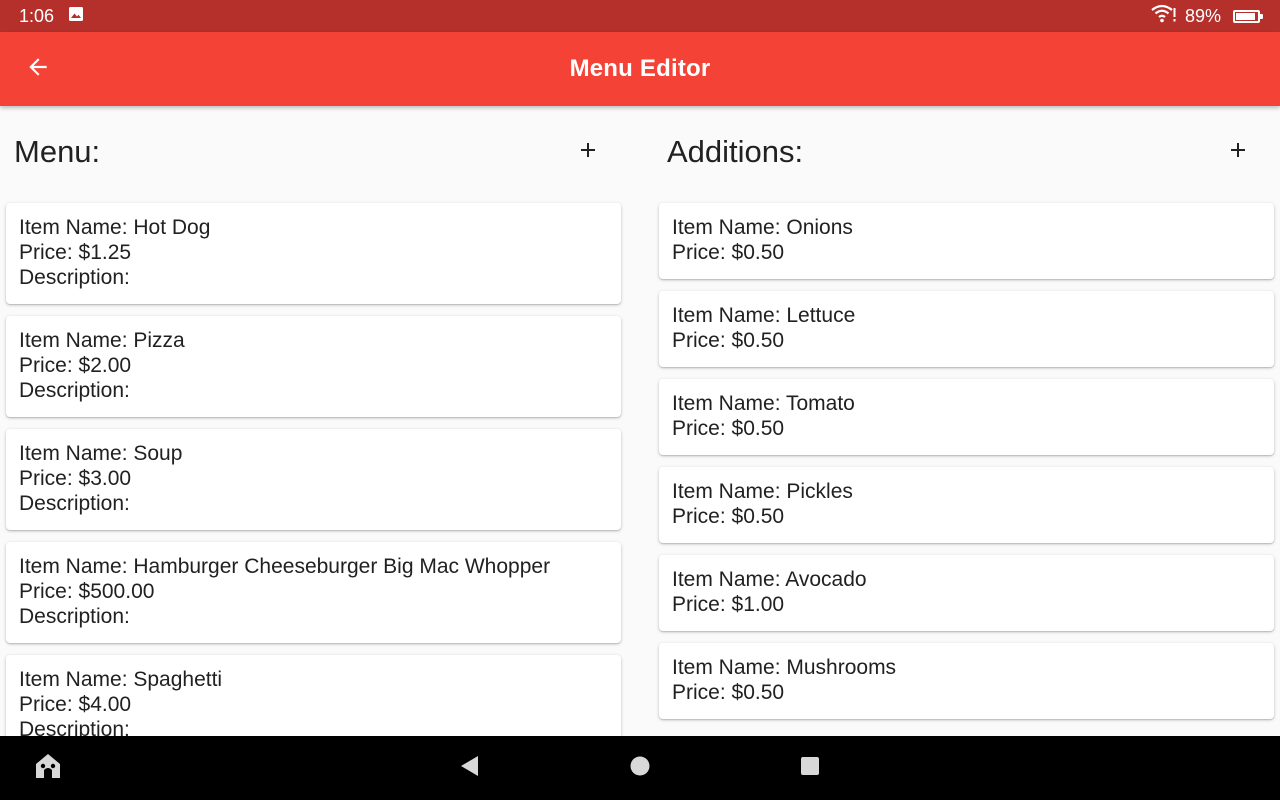 The height and width of the screenshot is (800, 1280). I want to click on add-addition-button, so click(1238, 152).